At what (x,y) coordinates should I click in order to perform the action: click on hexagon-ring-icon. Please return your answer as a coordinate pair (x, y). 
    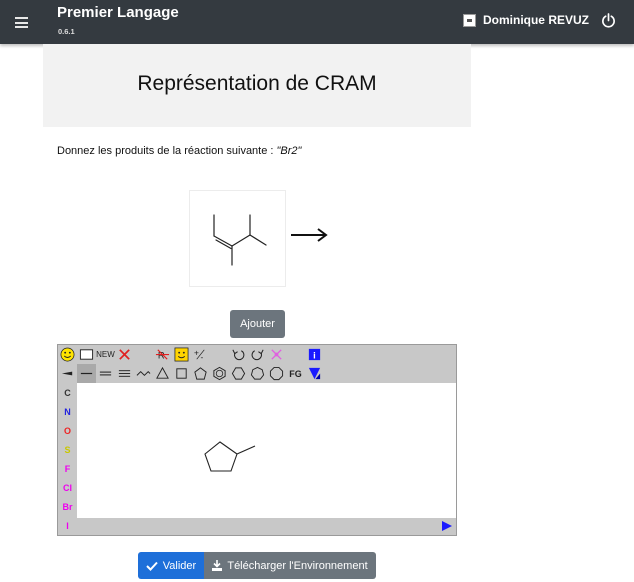
    Looking at the image, I should click on (238, 373).